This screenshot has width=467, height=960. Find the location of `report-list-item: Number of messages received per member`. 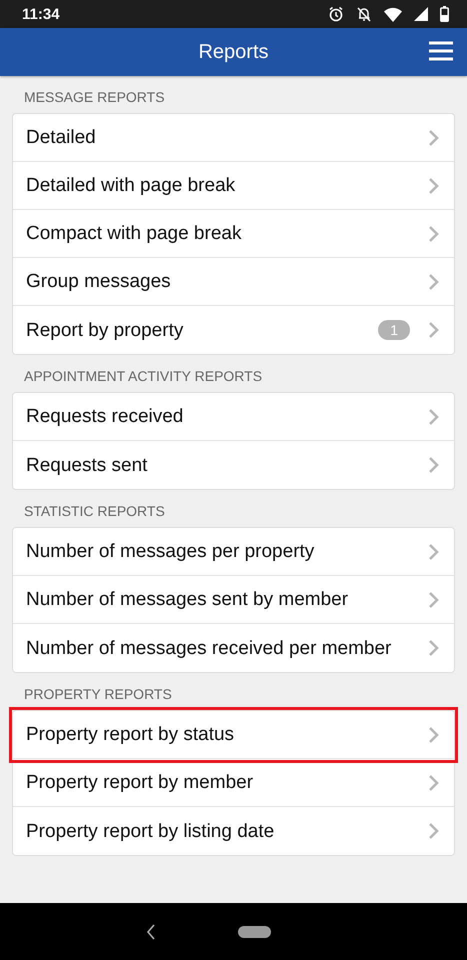

report-list-item: Number of messages received per member is located at coordinates (233, 648).